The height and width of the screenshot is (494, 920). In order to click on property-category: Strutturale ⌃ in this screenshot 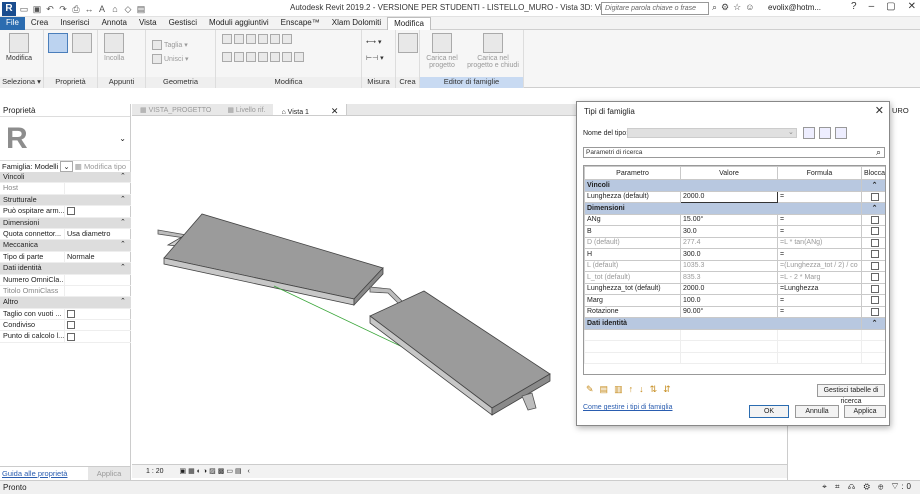, I will do `click(65, 200)`.